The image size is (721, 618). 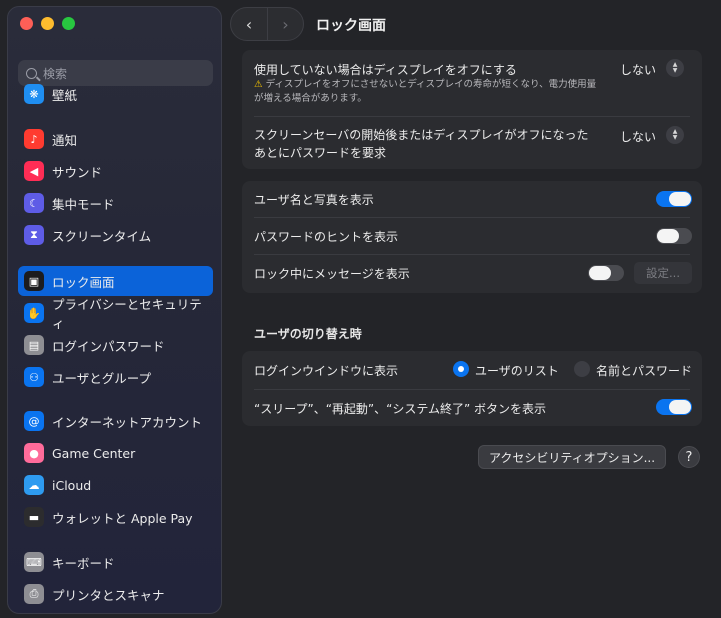 What do you see at coordinates (34, 94) in the screenshot?
I see `wallpaper-icon: ❋` at bounding box center [34, 94].